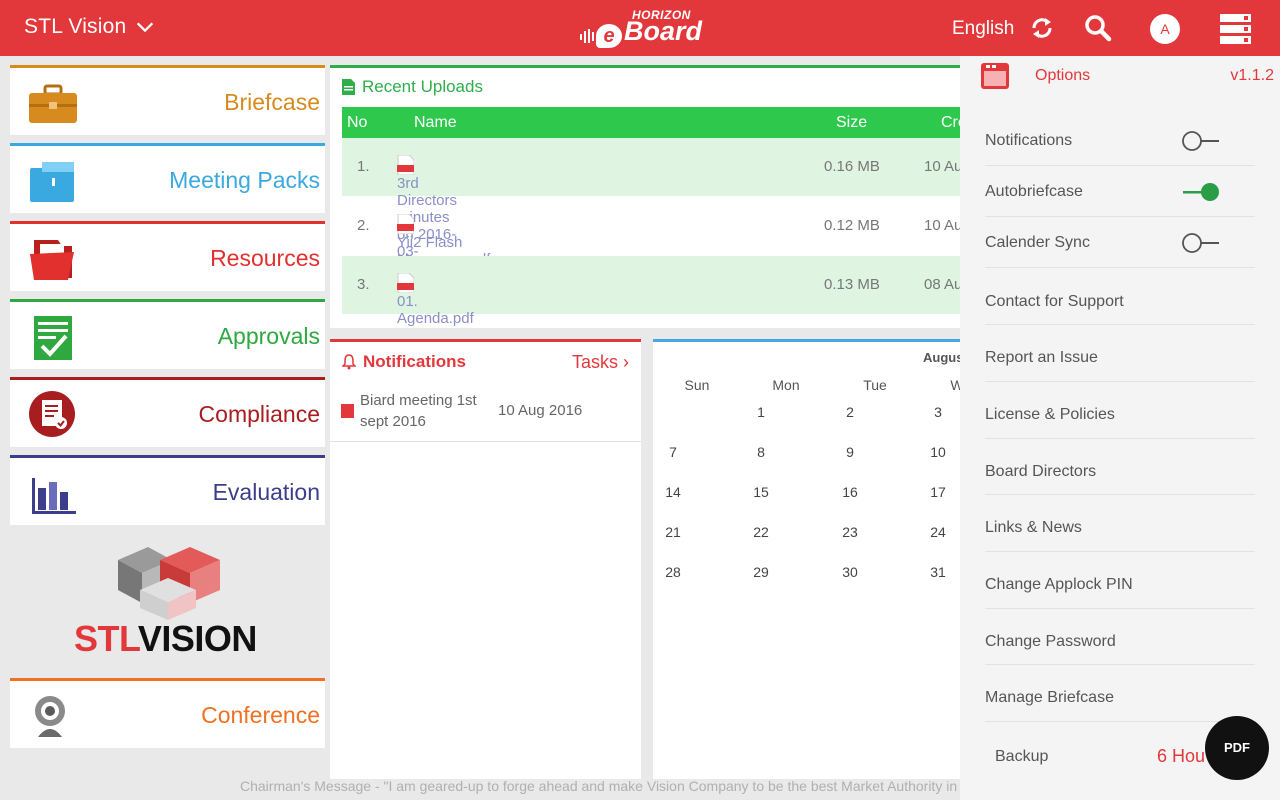 This screenshot has width=1280, height=800. What do you see at coordinates (418, 411) in the screenshot?
I see `notification-text: Biard meeting 1st sept 2016` at bounding box center [418, 411].